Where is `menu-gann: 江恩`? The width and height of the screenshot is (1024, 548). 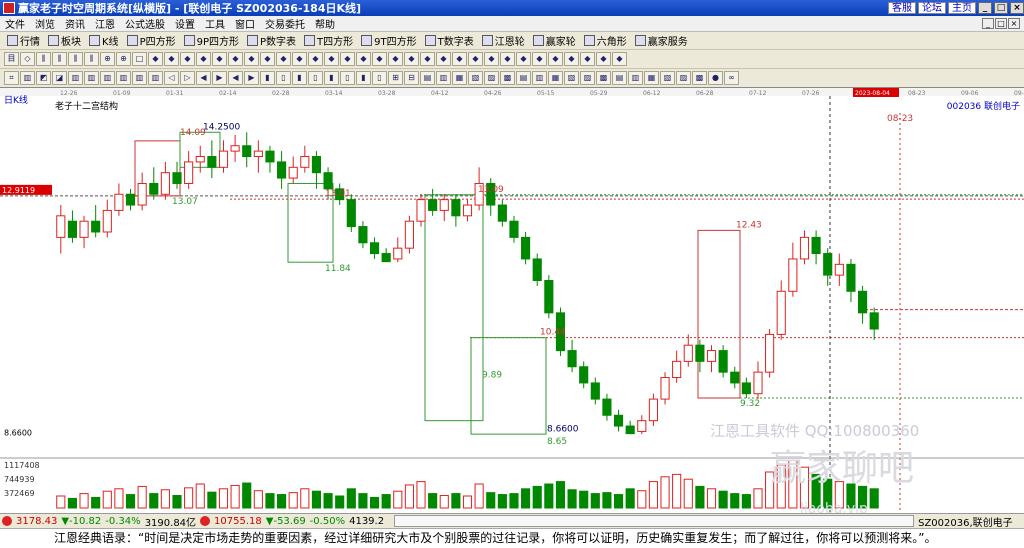
menu-gann: 江恩 is located at coordinates (105, 23).